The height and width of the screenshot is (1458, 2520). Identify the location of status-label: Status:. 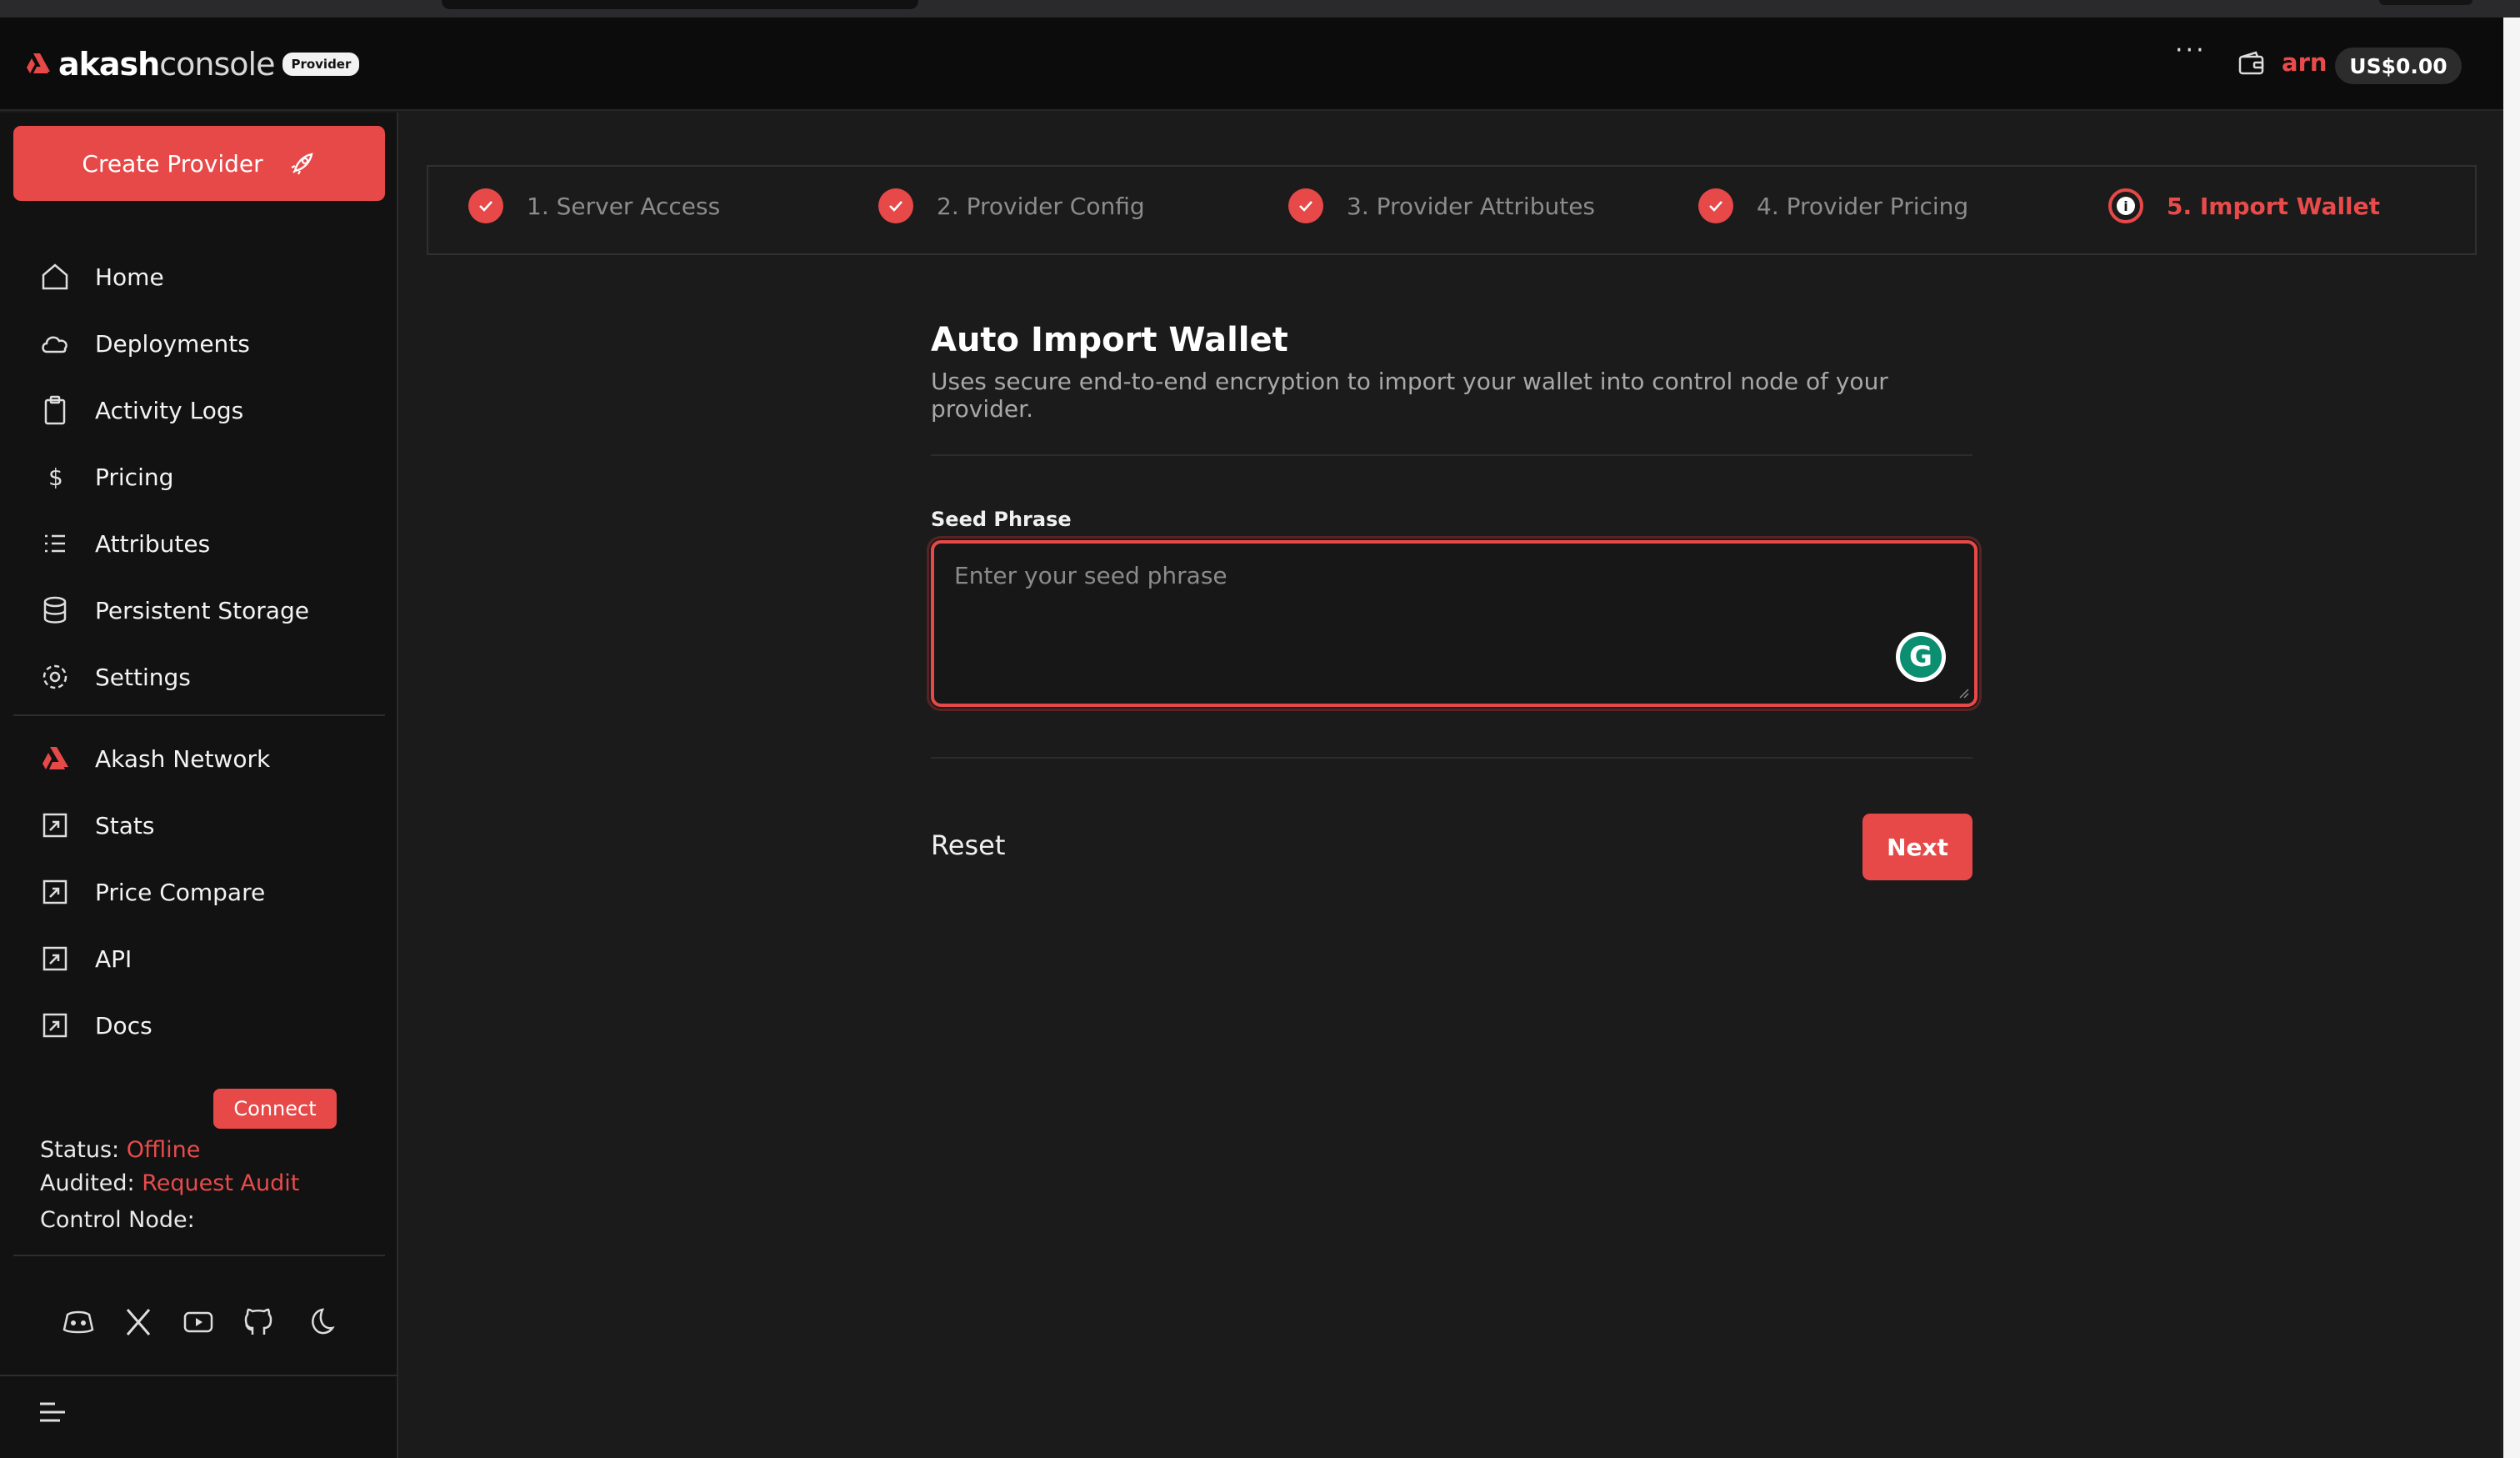
(80, 1150).